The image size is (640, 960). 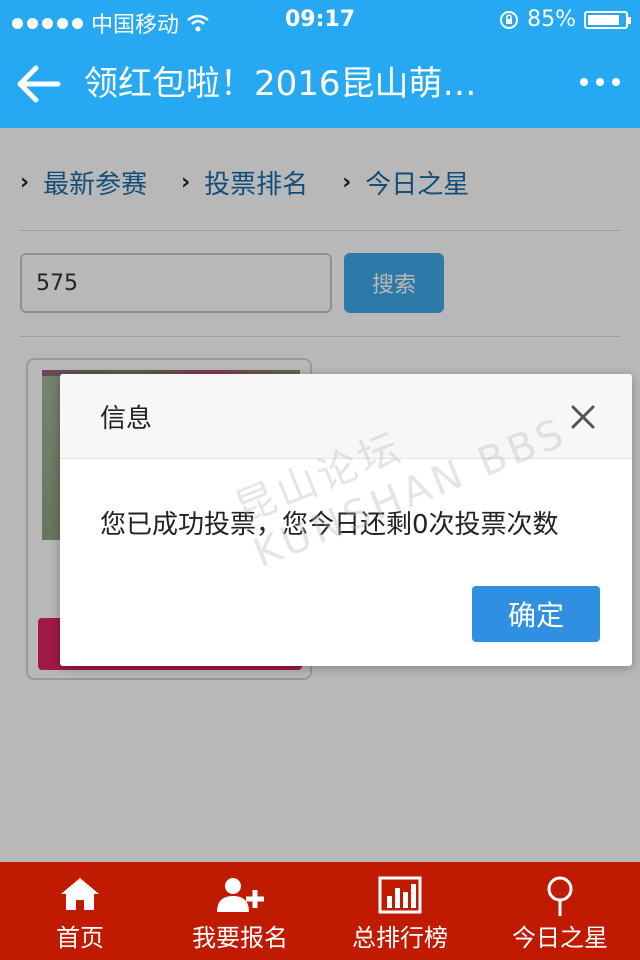 I want to click on dialog-message: 您已成功投票，您今日还剩0次投票次数, so click(x=329, y=525).